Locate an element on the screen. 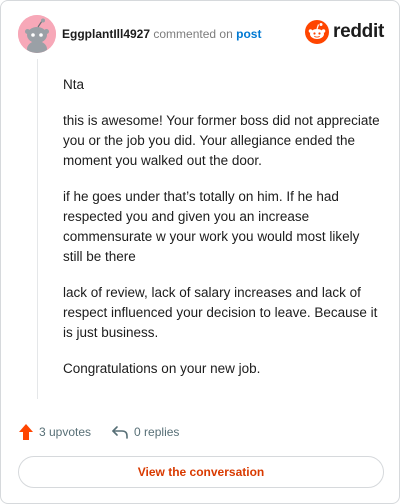 The height and width of the screenshot is (504, 400). comment-meta: EggplantIll4927 commented on post is located at coordinates (161, 34).